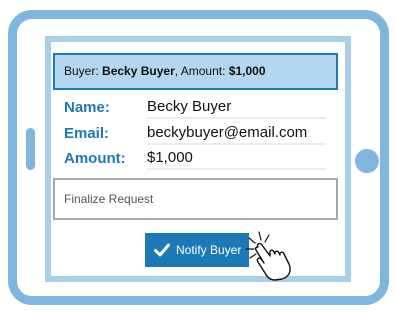 The image size is (395, 310). I want to click on tablet-side-button, so click(30, 149).